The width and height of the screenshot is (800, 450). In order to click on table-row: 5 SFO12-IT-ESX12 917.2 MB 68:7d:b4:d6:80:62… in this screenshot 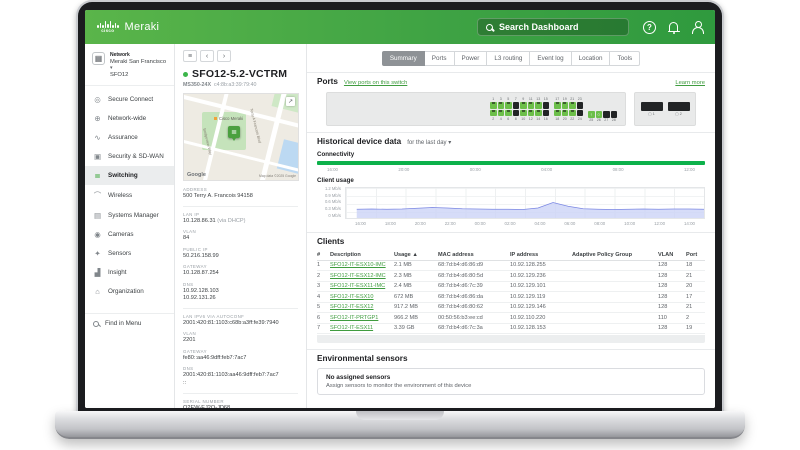, I will do `click(511, 308)`.